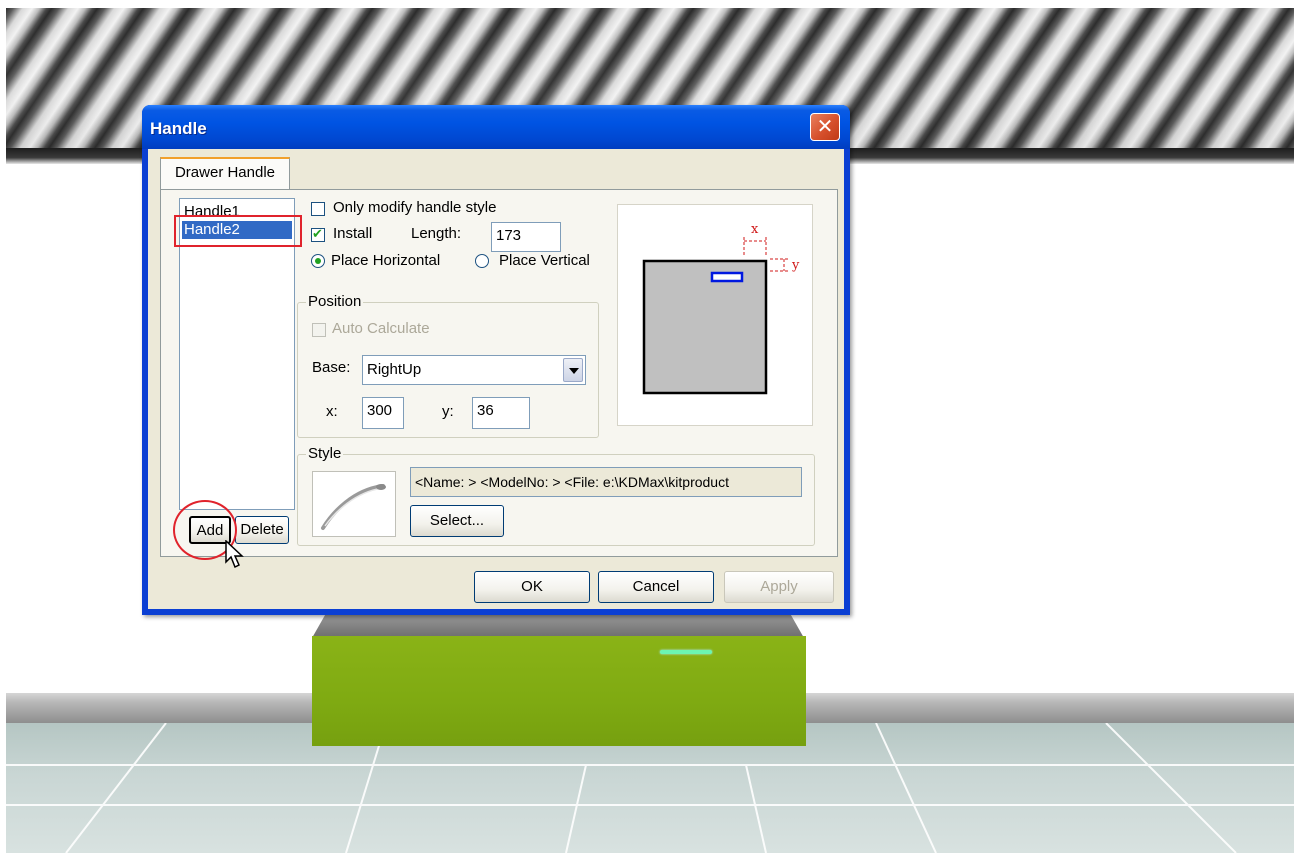  Describe the element at coordinates (656, 587) in the screenshot. I see `cancel-button: Cancel` at that location.